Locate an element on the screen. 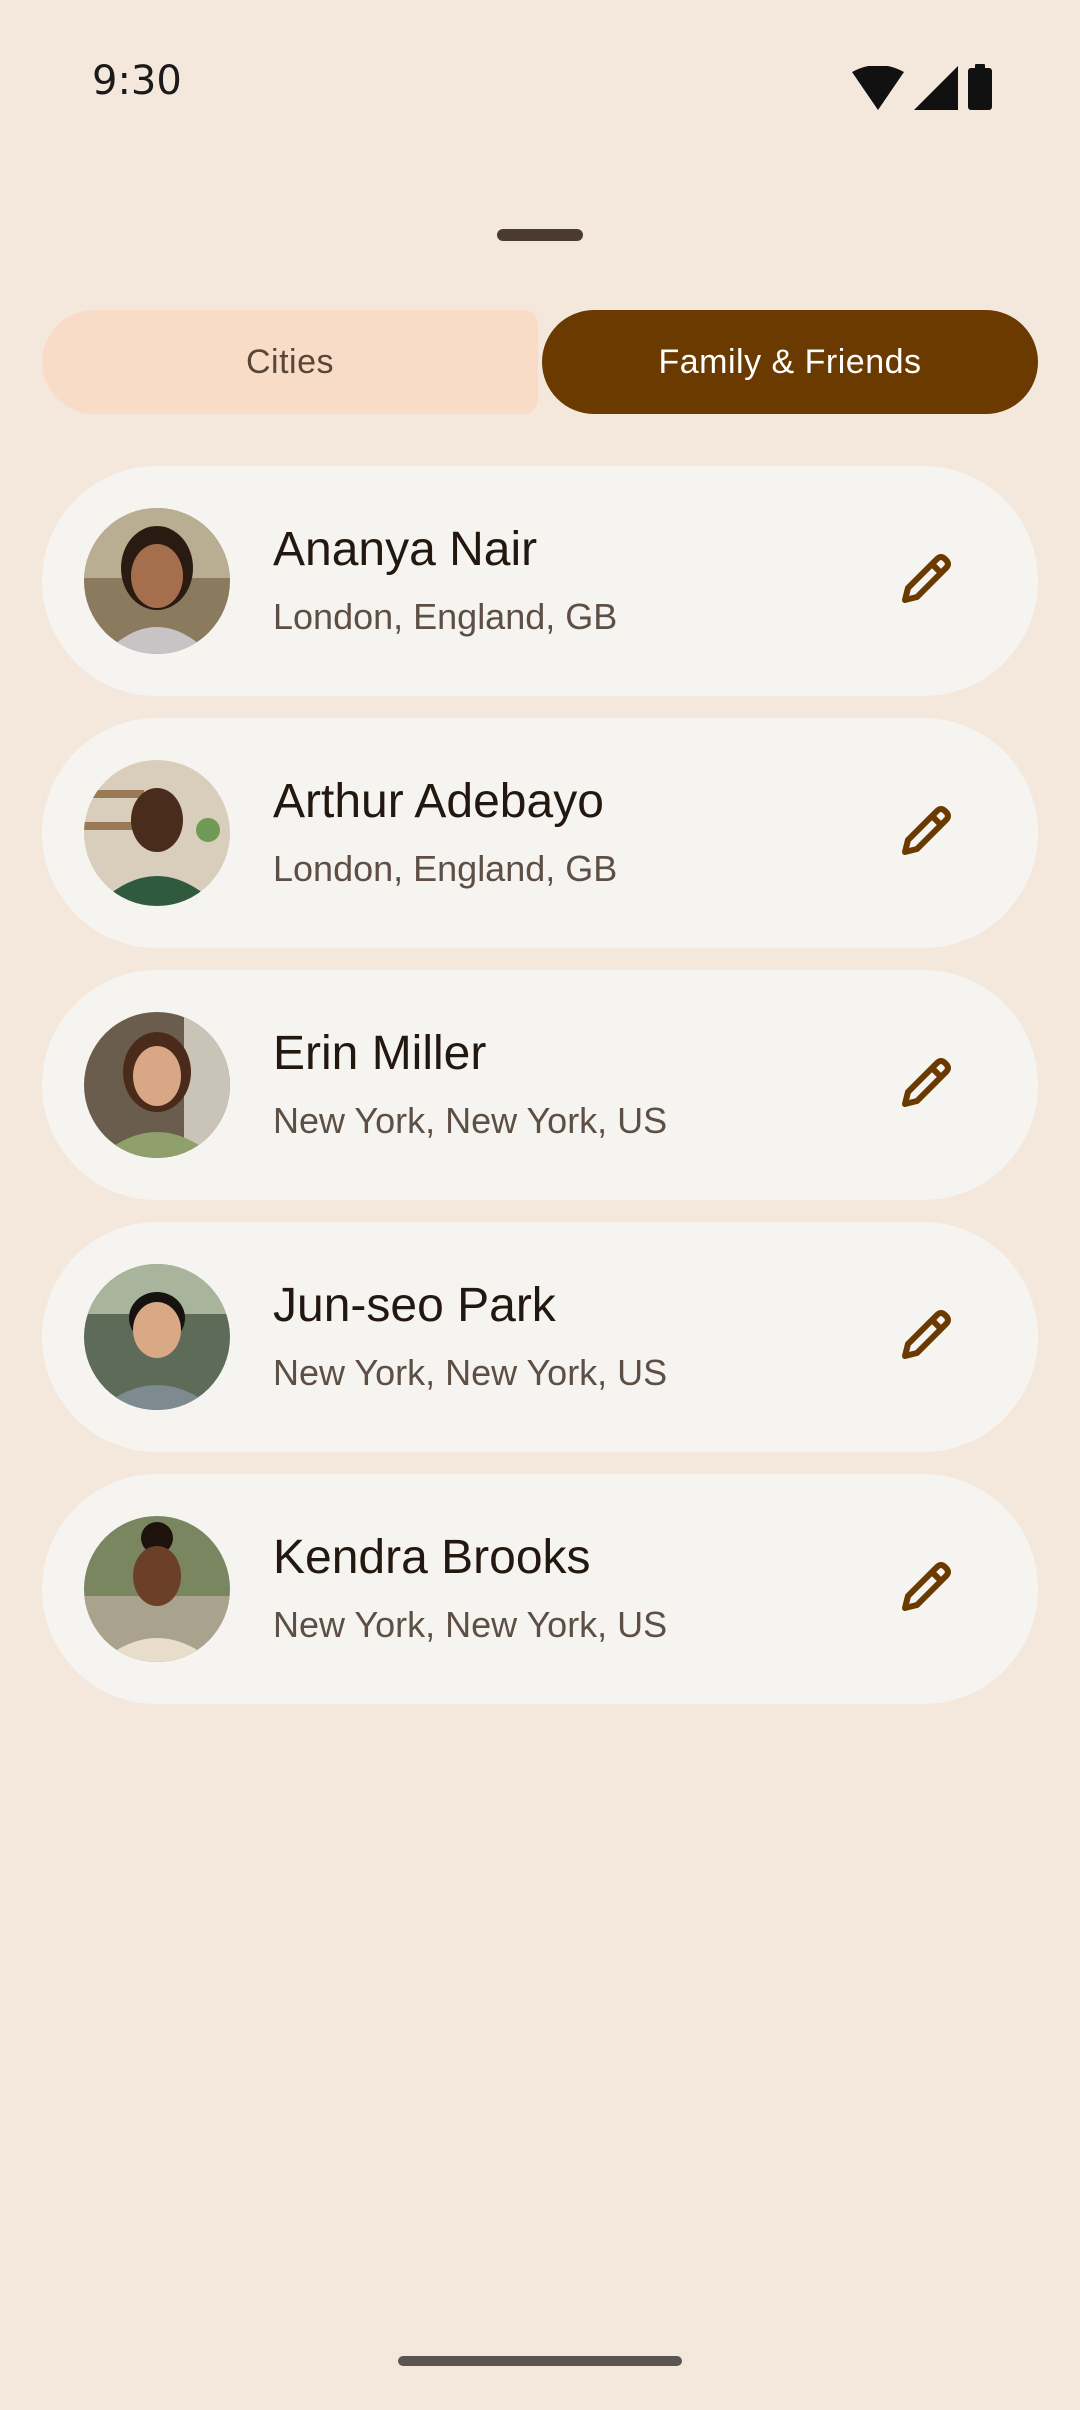  contact-card: Jun-seo Park New York, New York, US is located at coordinates (540, 1337).